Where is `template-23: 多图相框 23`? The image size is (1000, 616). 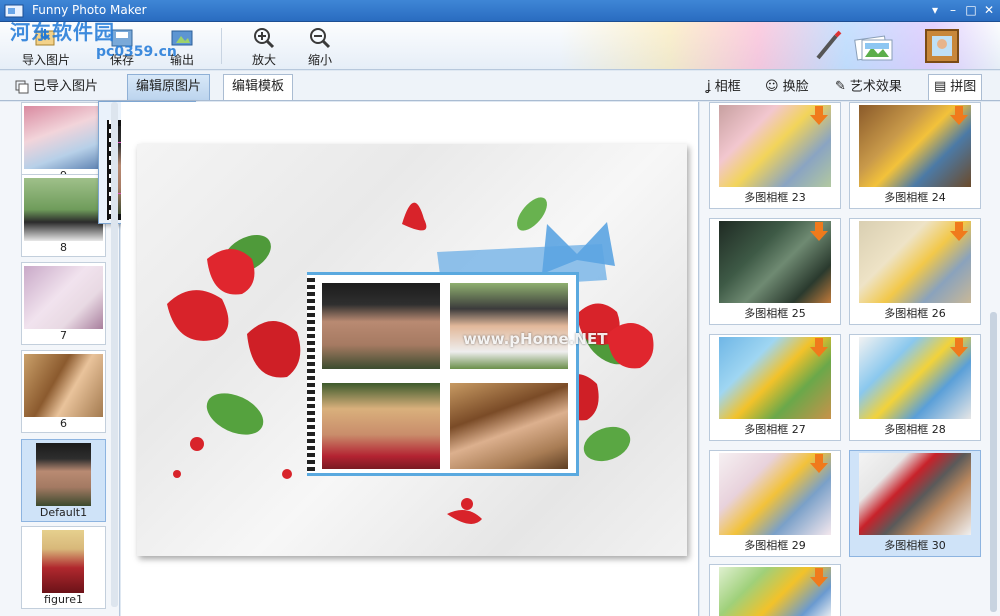 template-23: 多图相框 23 is located at coordinates (775, 155).